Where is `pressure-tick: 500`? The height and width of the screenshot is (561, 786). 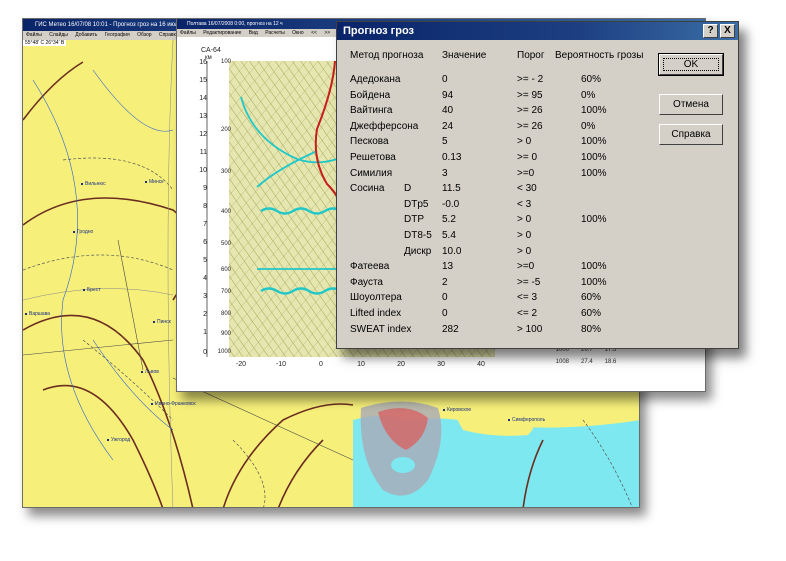 pressure-tick: 500 is located at coordinates (225, 244).